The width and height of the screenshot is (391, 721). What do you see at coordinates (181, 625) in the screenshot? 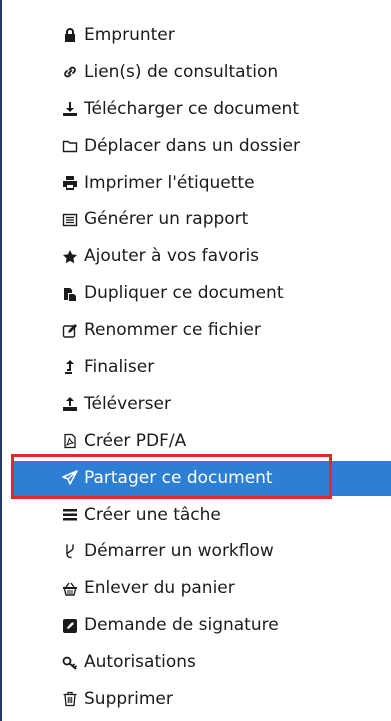
I see `menu-item-label: Demande de signature` at bounding box center [181, 625].